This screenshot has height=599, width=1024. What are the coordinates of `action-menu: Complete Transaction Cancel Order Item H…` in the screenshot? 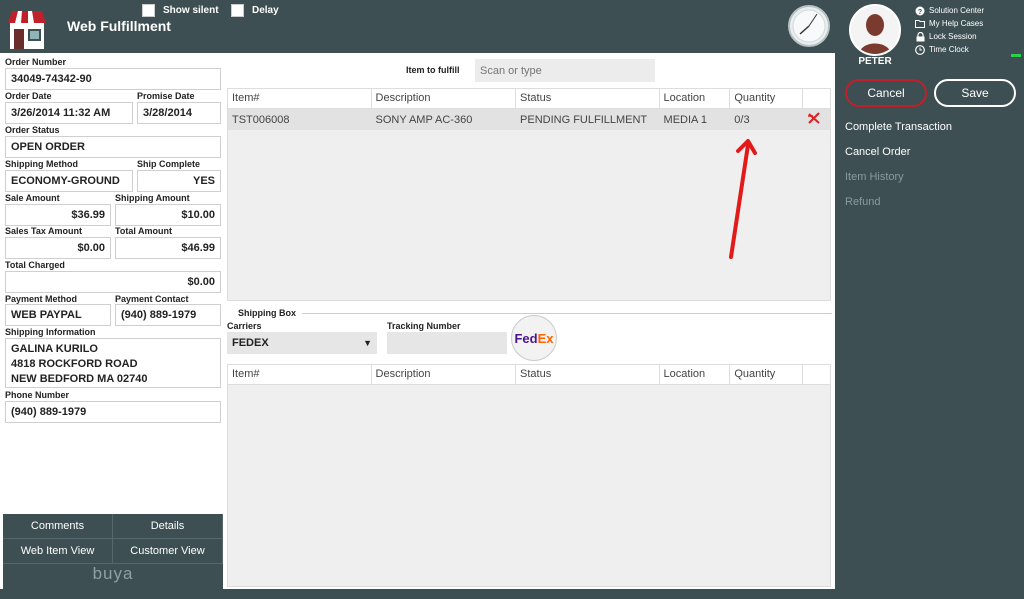 It's located at (898, 171).